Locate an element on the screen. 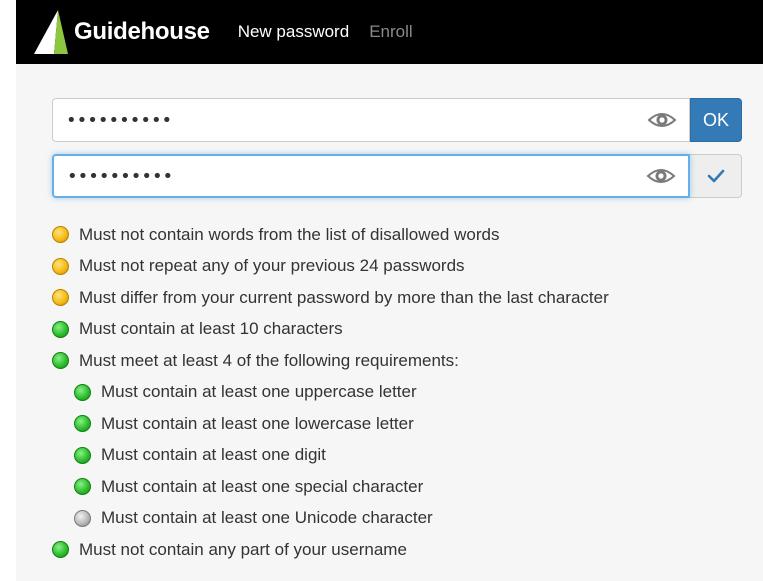  requirement-text: Must contain at least one digit is located at coordinates (213, 455).